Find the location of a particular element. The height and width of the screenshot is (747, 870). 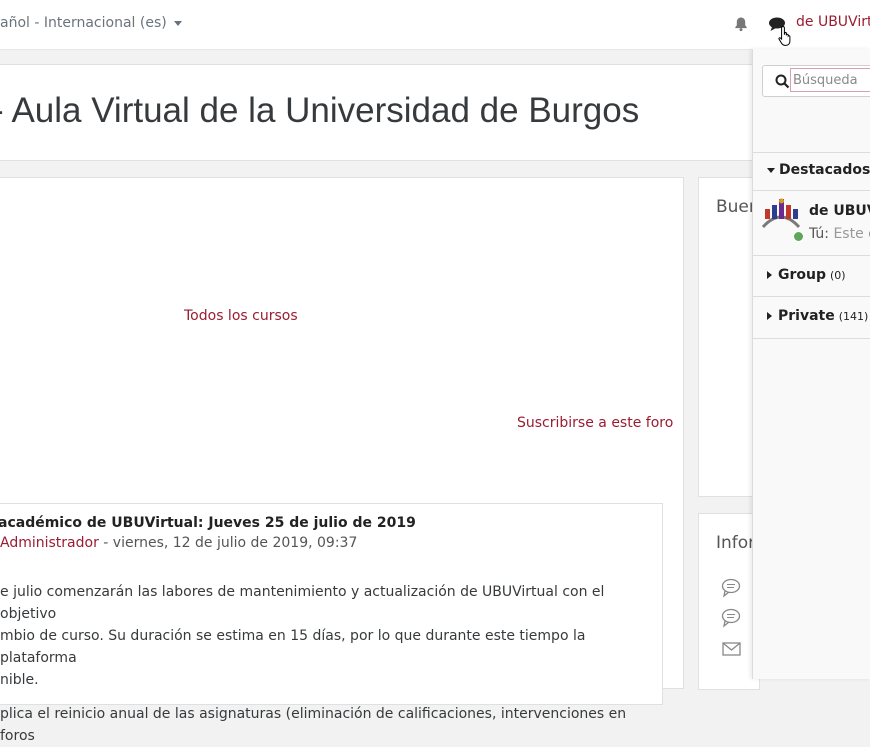

post-author-link: Administrador is located at coordinates (49, 543).